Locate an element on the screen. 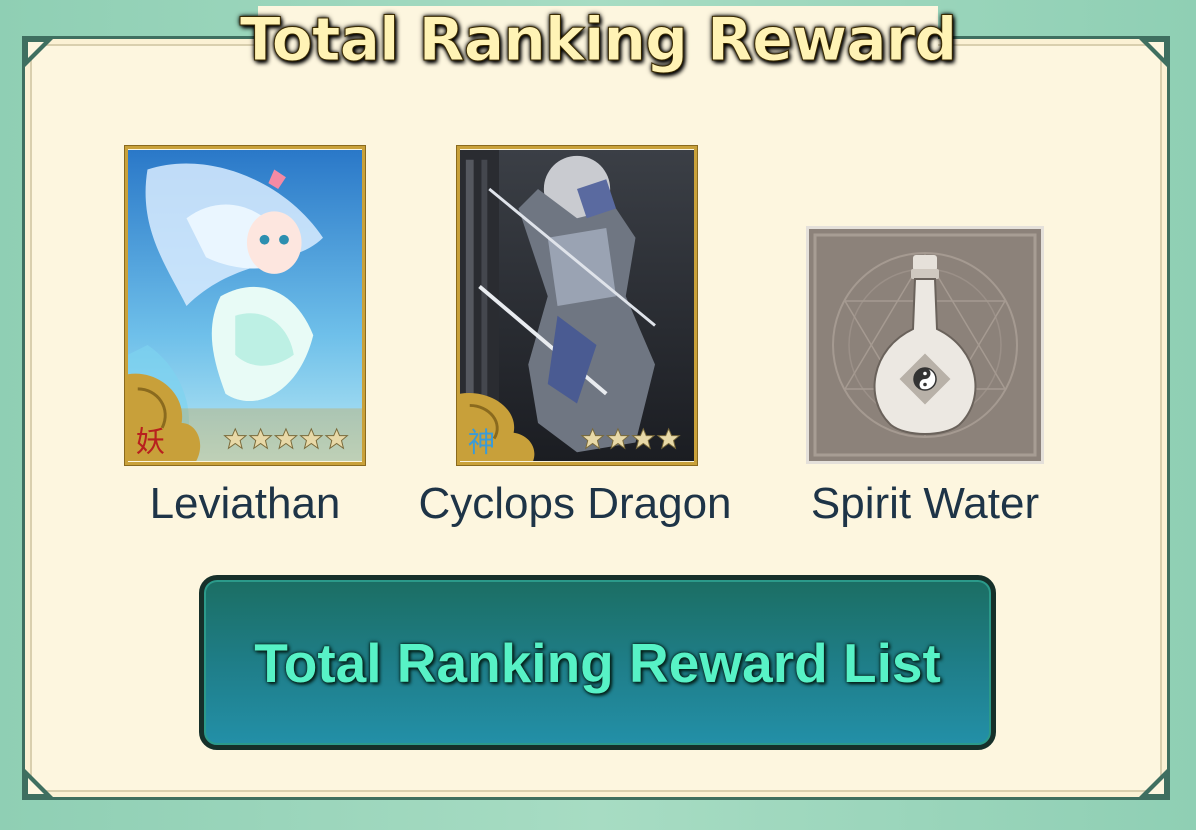  dialog-title: Total Ranking Reward is located at coordinates (598, 40).